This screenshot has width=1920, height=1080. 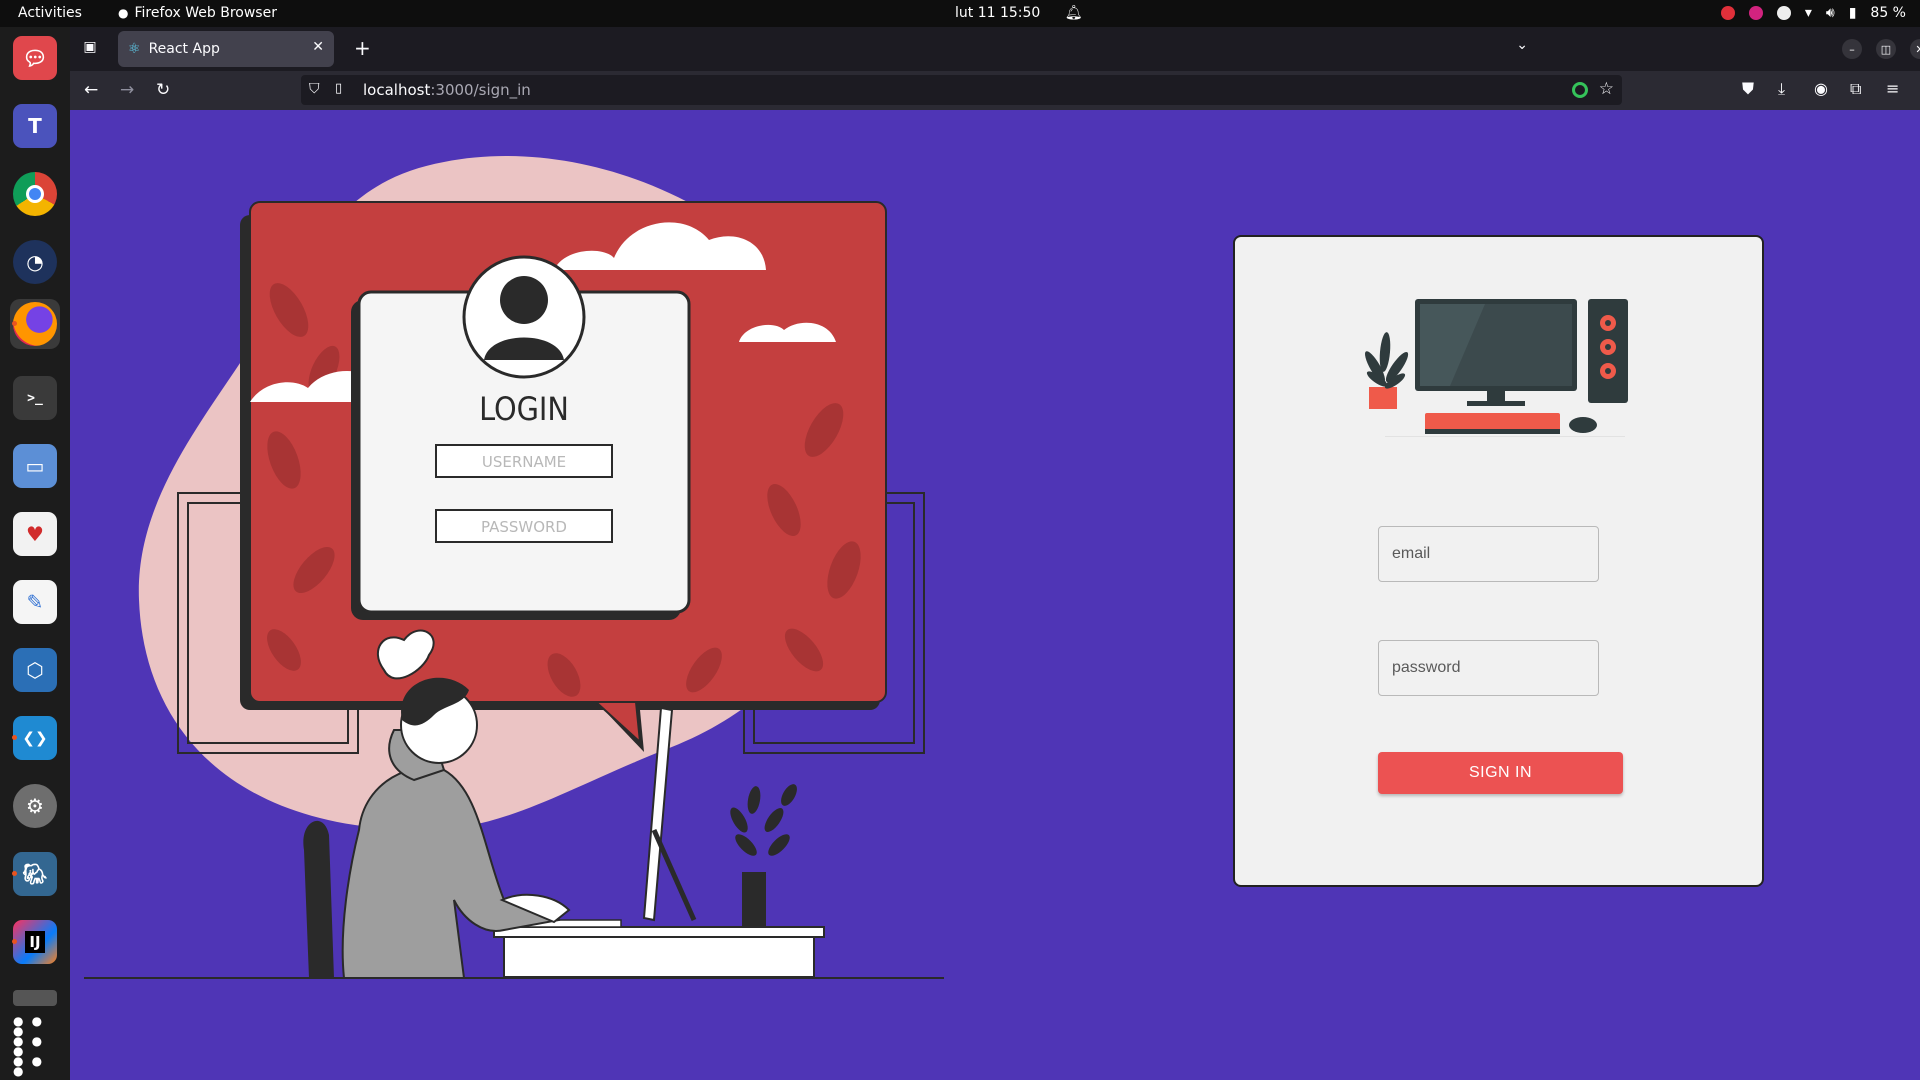 I want to click on desk-computer-illustration, so click(x=1496, y=368).